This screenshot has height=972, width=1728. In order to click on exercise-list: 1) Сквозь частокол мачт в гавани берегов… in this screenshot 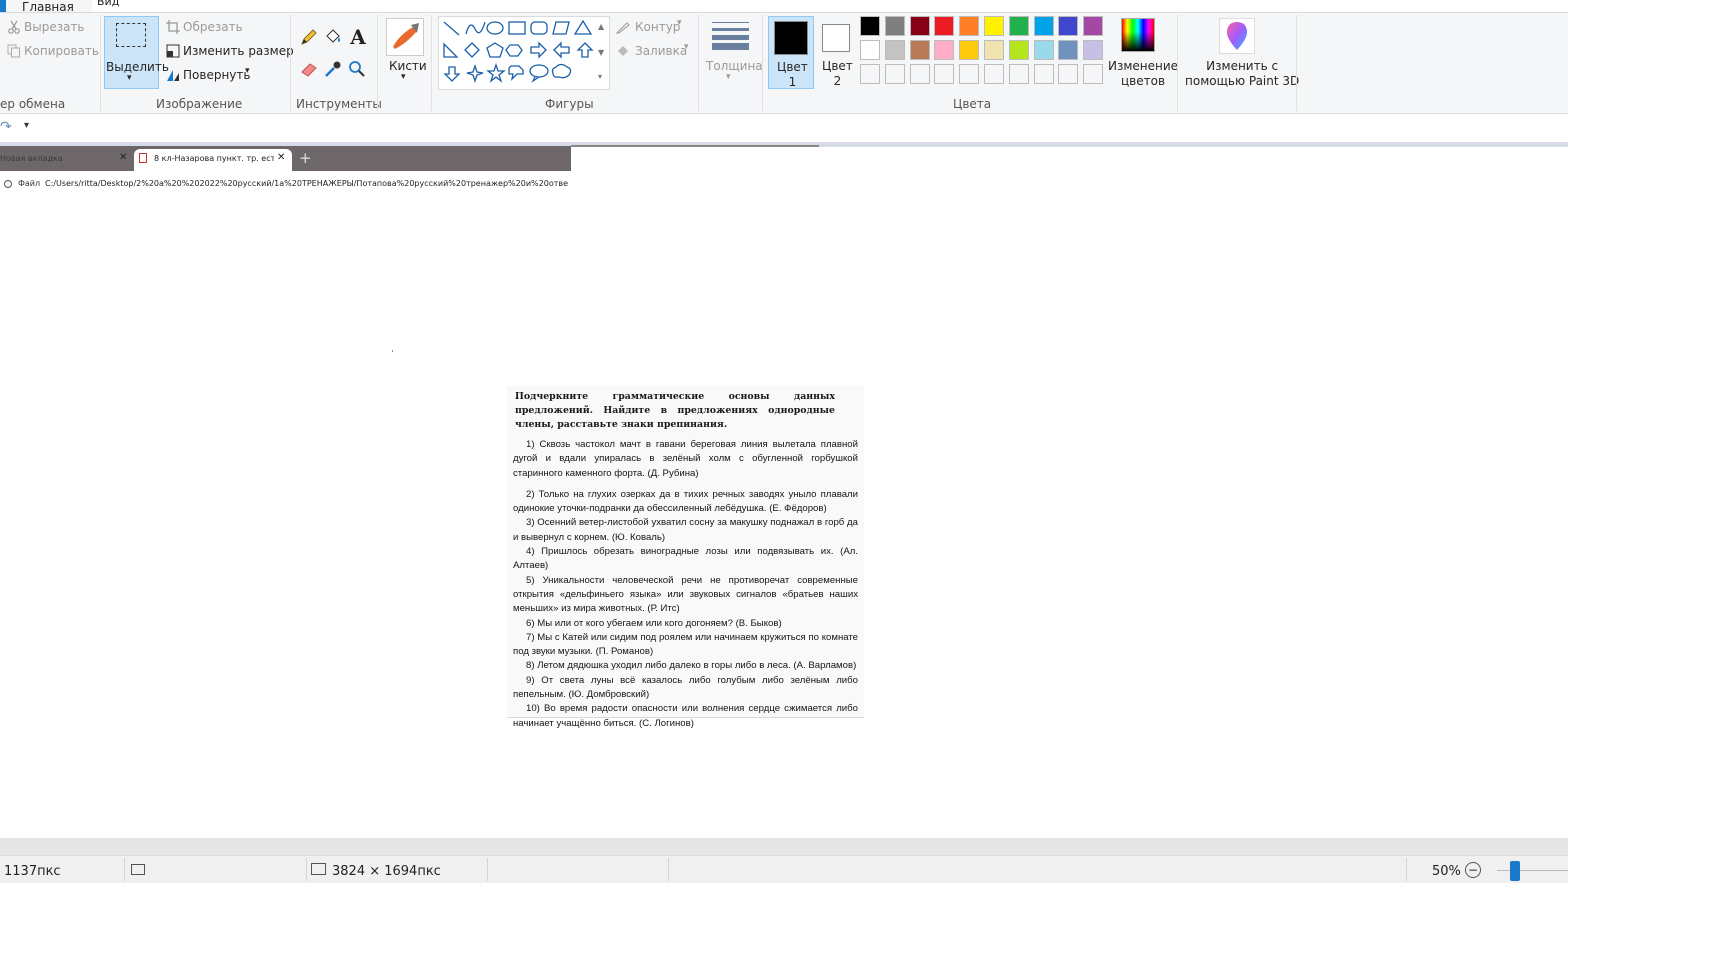, I will do `click(685, 584)`.